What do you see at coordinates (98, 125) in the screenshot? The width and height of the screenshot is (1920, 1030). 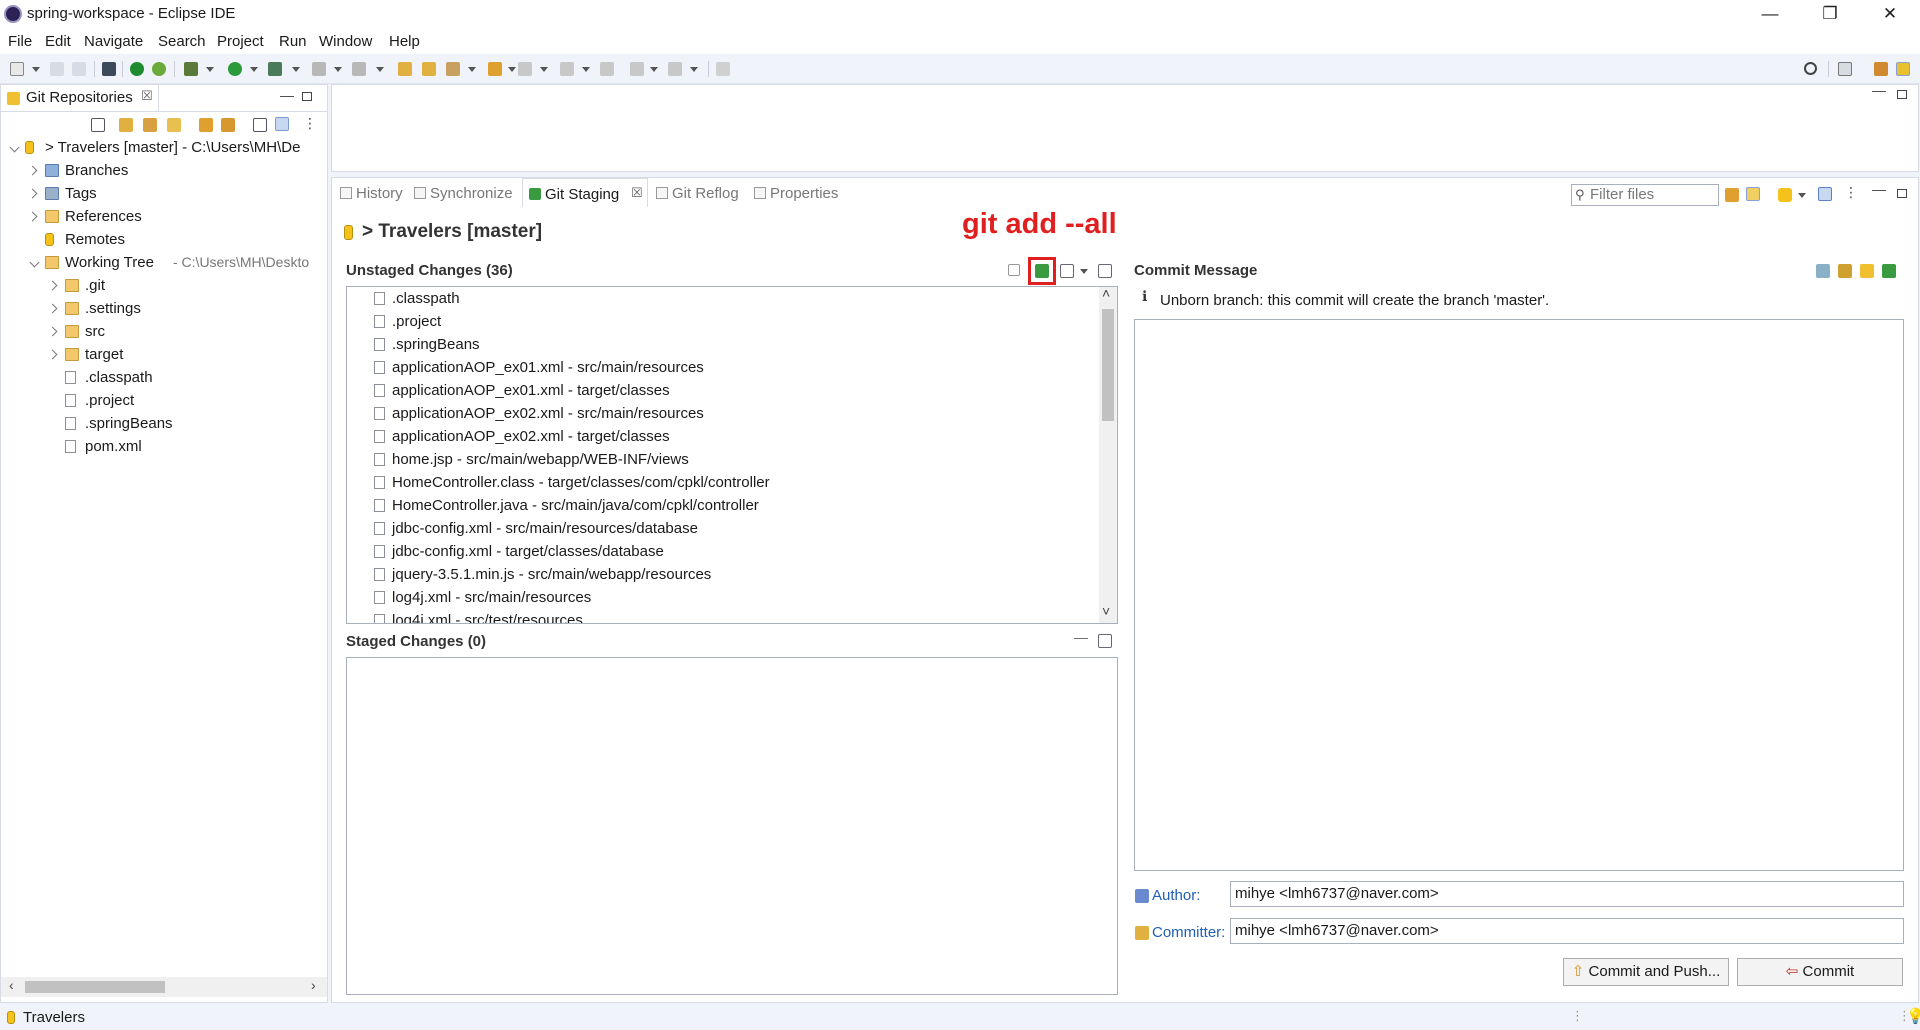 I see `collapse-all-icon` at bounding box center [98, 125].